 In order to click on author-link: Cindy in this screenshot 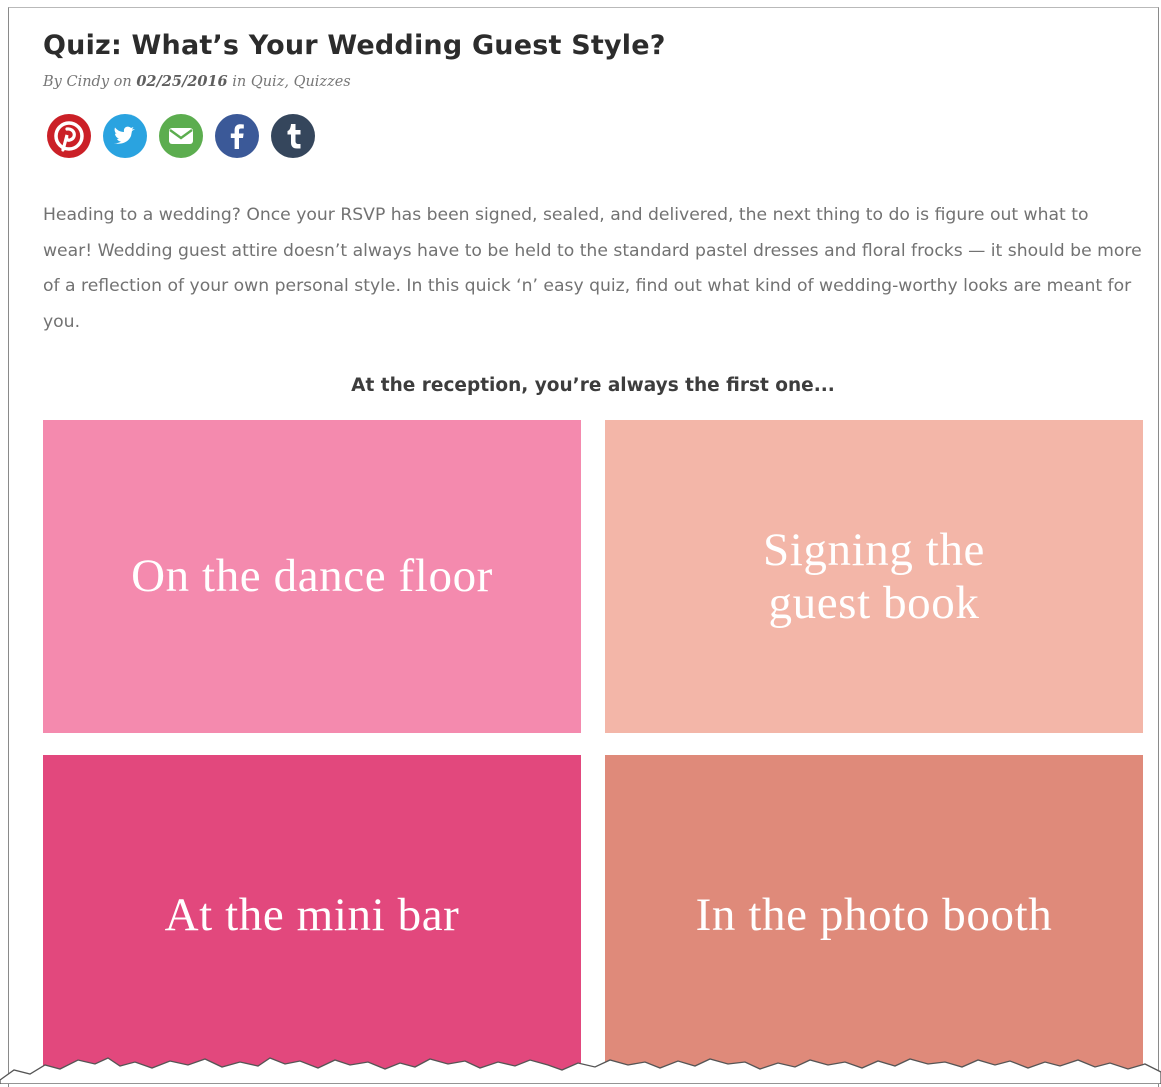, I will do `click(87, 82)`.